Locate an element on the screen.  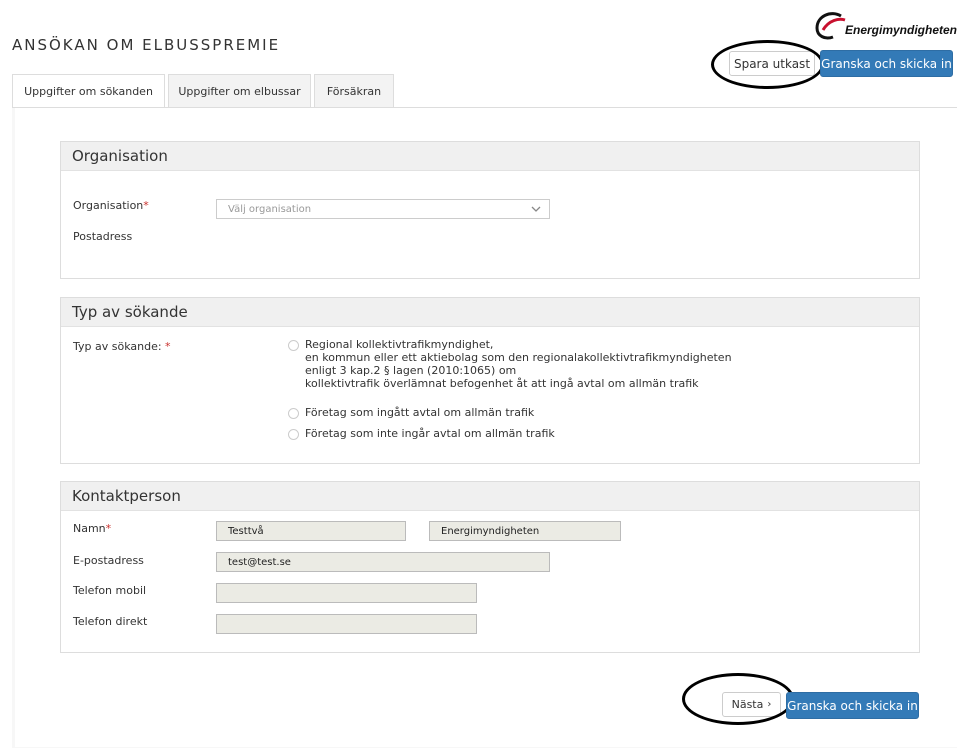
organisation-label: Organisation* is located at coordinates (111, 205).